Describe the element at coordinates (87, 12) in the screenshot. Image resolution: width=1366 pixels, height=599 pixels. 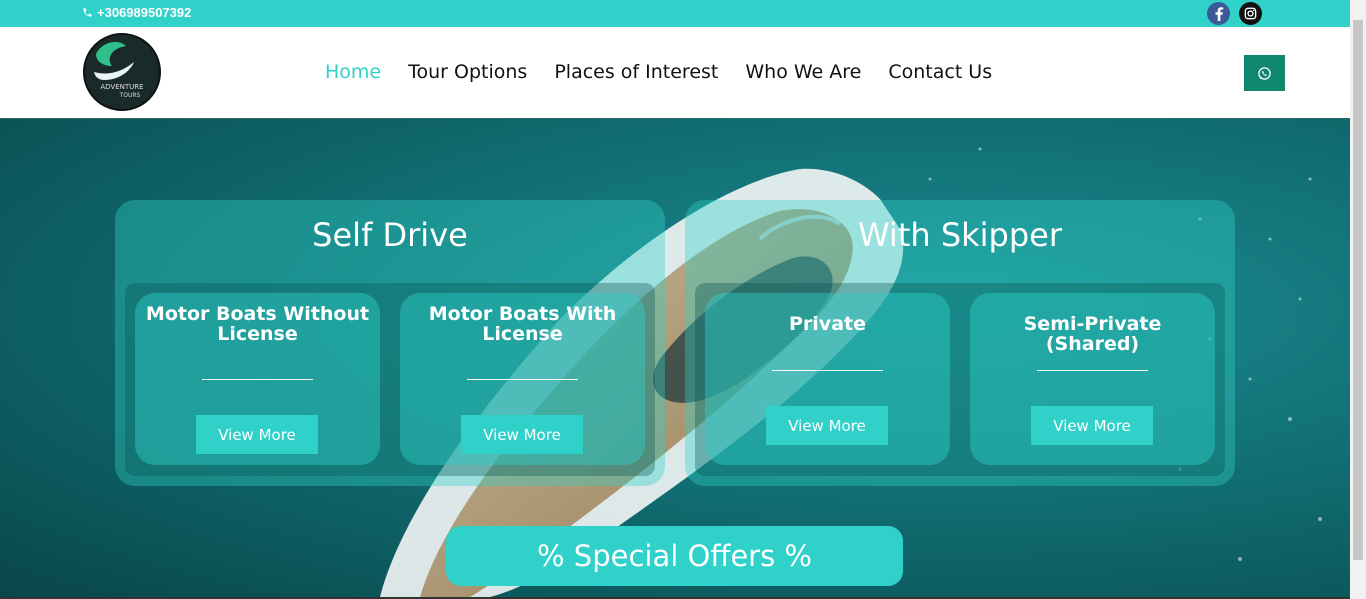
I see `phone-icon` at that location.